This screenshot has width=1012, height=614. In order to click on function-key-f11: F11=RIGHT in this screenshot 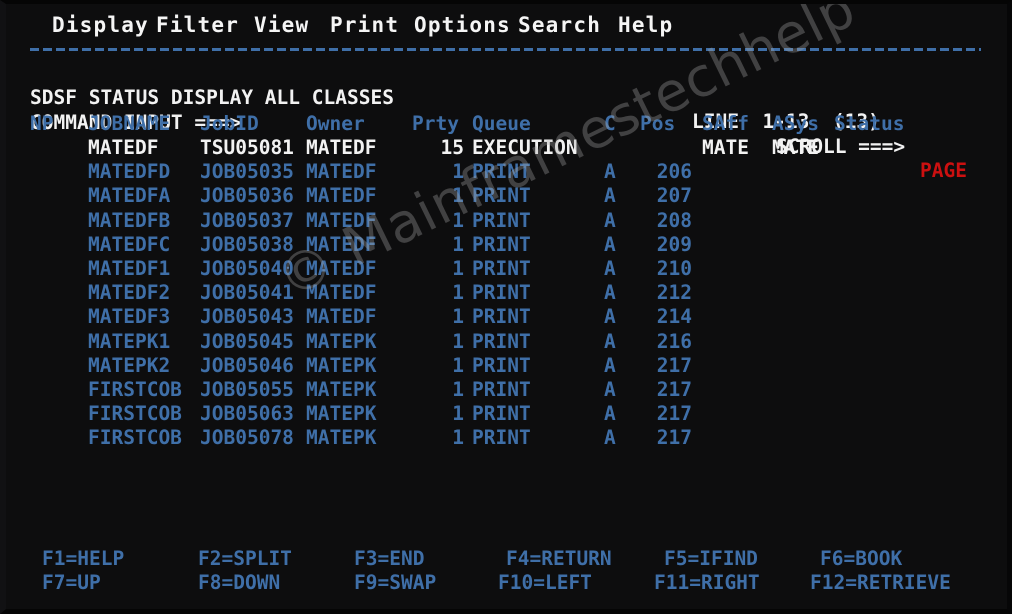, I will do `click(707, 583)`.